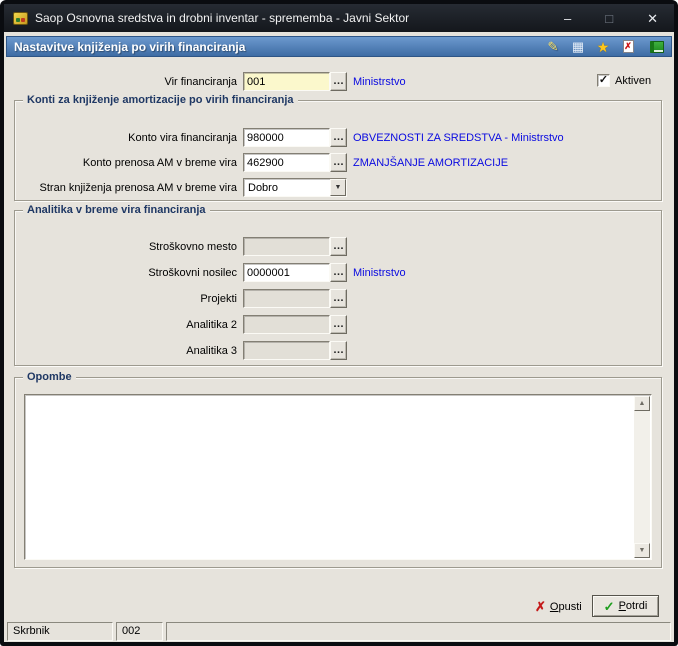  Describe the element at coordinates (567, 18) in the screenshot. I see `minimize-icon: –` at that location.